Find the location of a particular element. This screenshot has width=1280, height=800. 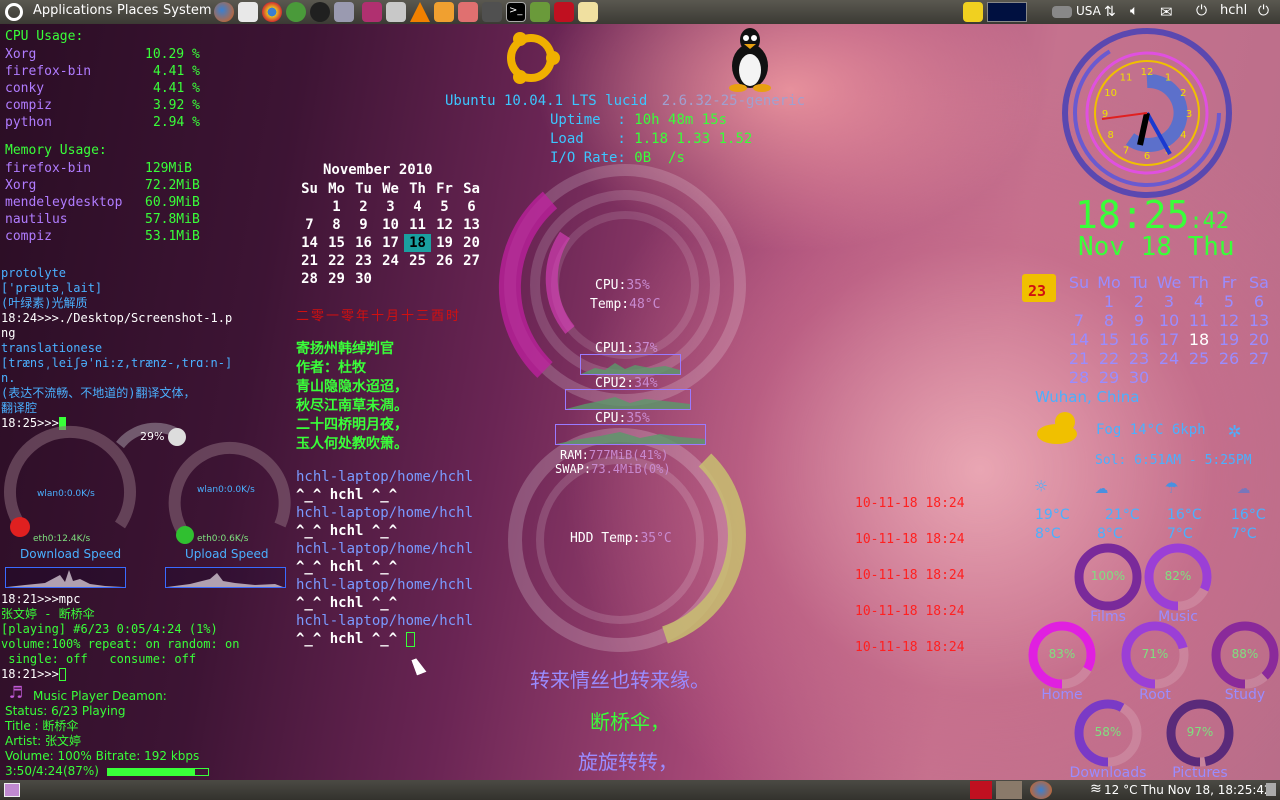

mpd-artist: Artist: 张文婷 is located at coordinates (43, 741).